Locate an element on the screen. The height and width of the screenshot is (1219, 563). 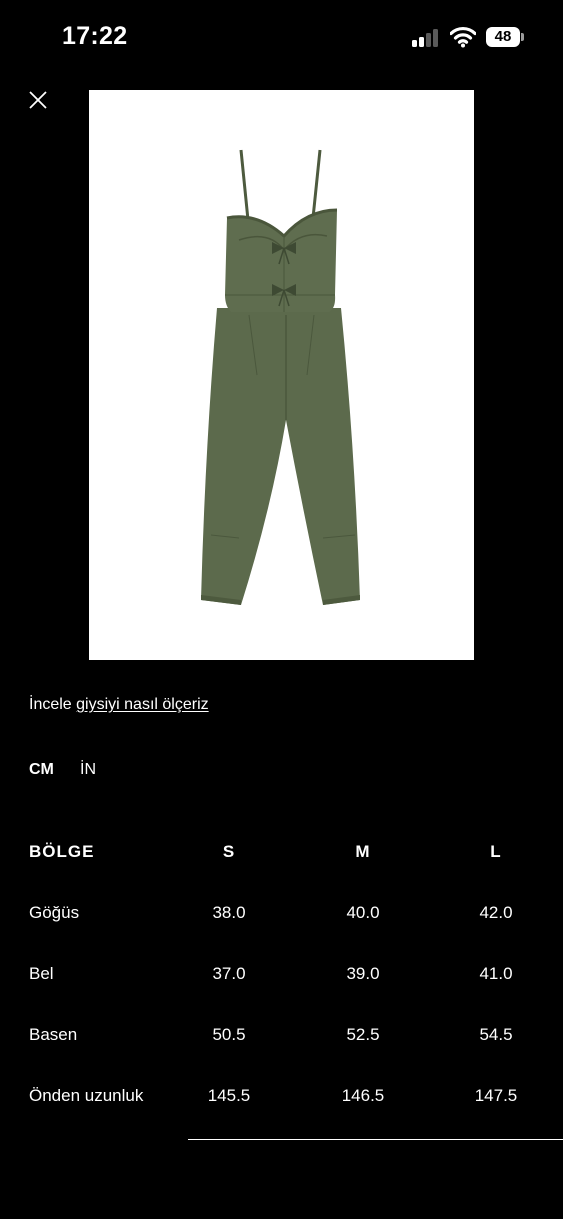
status-time: 17:22 is located at coordinates (95, 36).